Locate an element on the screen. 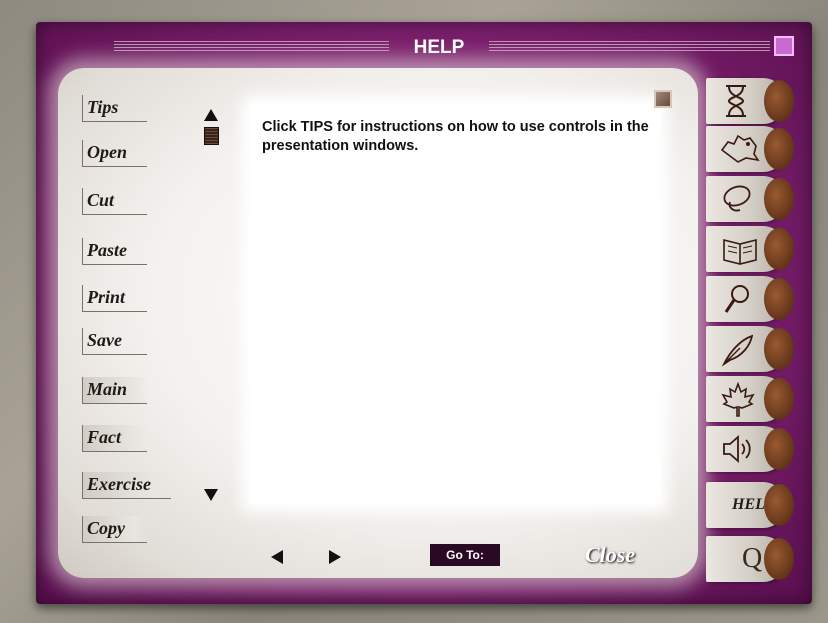 The image size is (828, 623). magnifier-icon is located at coordinates (736, 299).